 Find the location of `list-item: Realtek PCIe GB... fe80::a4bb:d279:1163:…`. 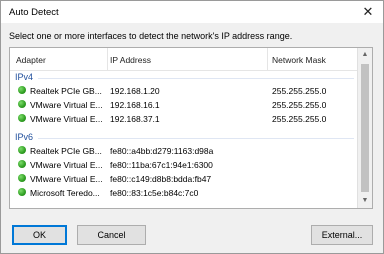

list-item: Realtek PCIe GB... fe80::a4bb:d279:1163:… is located at coordinates (184, 152).